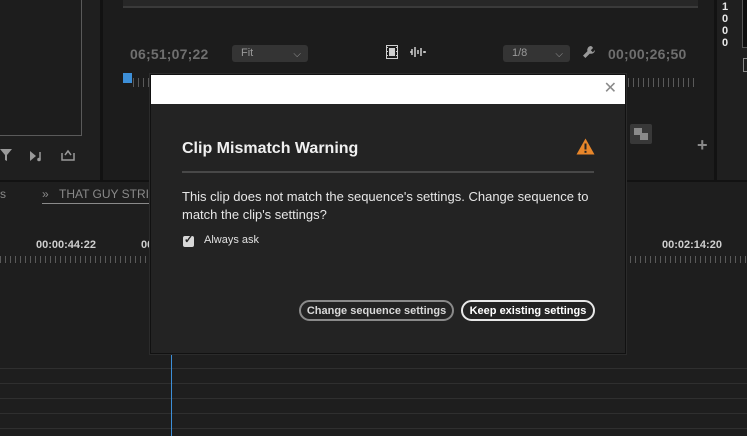 Image resolution: width=747 pixels, height=436 pixels. What do you see at coordinates (536, 53) in the screenshot?
I see `resolution-select: 1/8 ⌵` at bounding box center [536, 53].